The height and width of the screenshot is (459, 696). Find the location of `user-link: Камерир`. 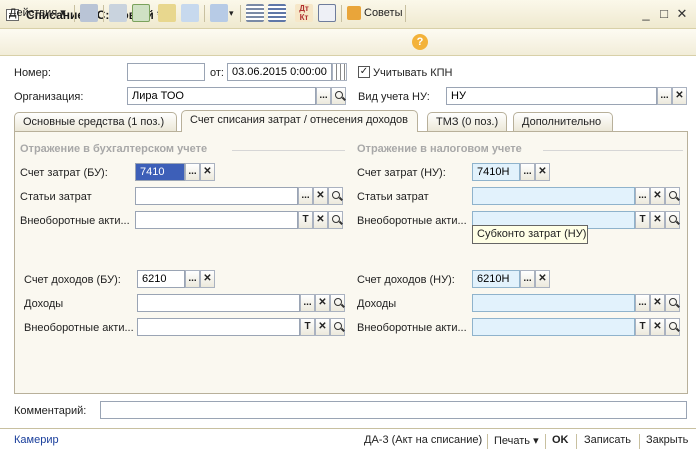

user-link: Камерир is located at coordinates (36, 440).